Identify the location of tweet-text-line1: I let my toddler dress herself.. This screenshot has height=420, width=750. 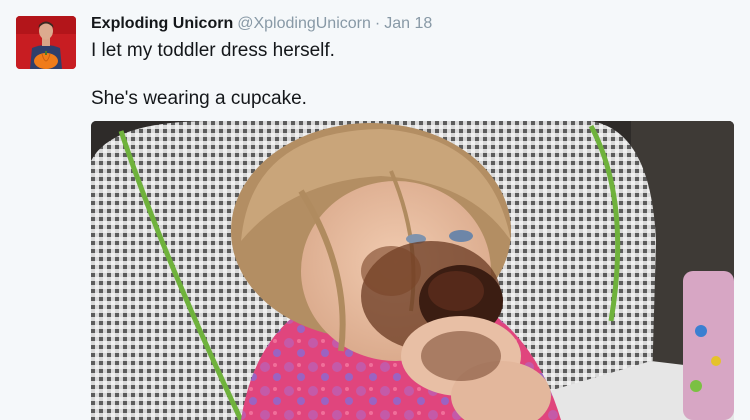
(213, 50).